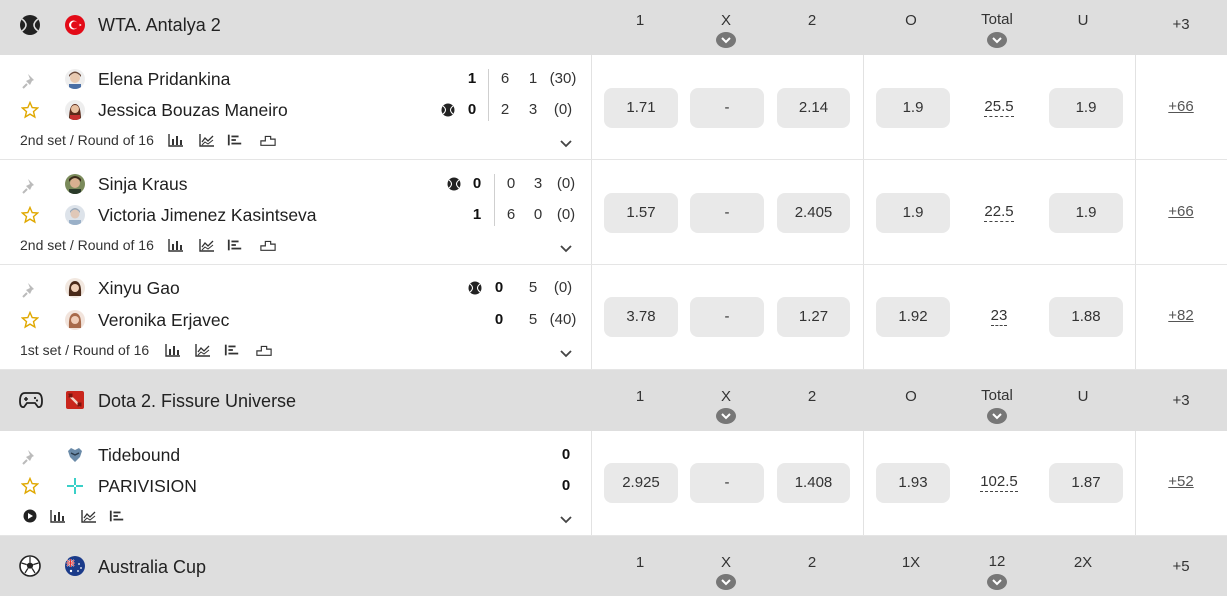  Describe the element at coordinates (139, 288) in the screenshot. I see `home-team-name: Xinyu Gao` at that location.